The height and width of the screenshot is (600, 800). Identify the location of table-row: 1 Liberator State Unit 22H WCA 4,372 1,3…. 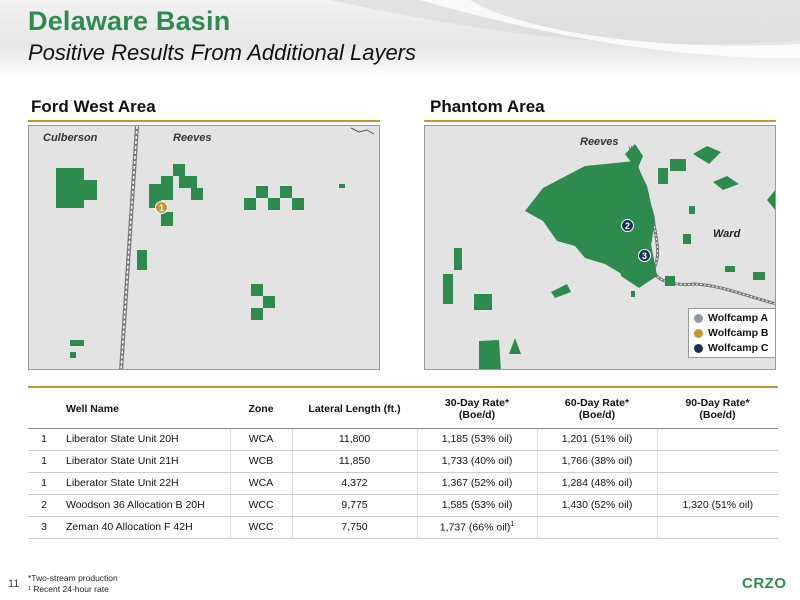
(403, 483).